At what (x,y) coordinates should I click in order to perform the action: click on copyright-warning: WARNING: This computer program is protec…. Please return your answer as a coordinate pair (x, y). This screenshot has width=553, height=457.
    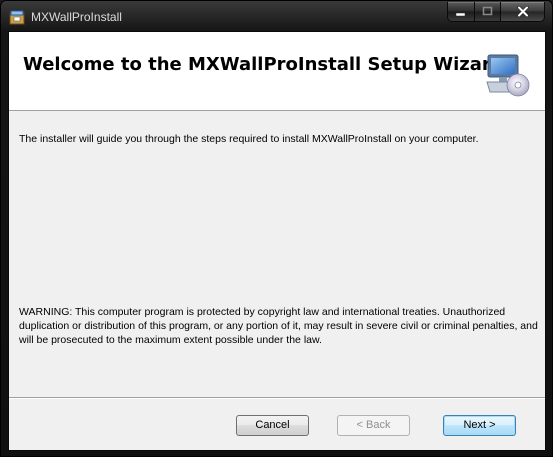
    Looking at the image, I should click on (278, 326).